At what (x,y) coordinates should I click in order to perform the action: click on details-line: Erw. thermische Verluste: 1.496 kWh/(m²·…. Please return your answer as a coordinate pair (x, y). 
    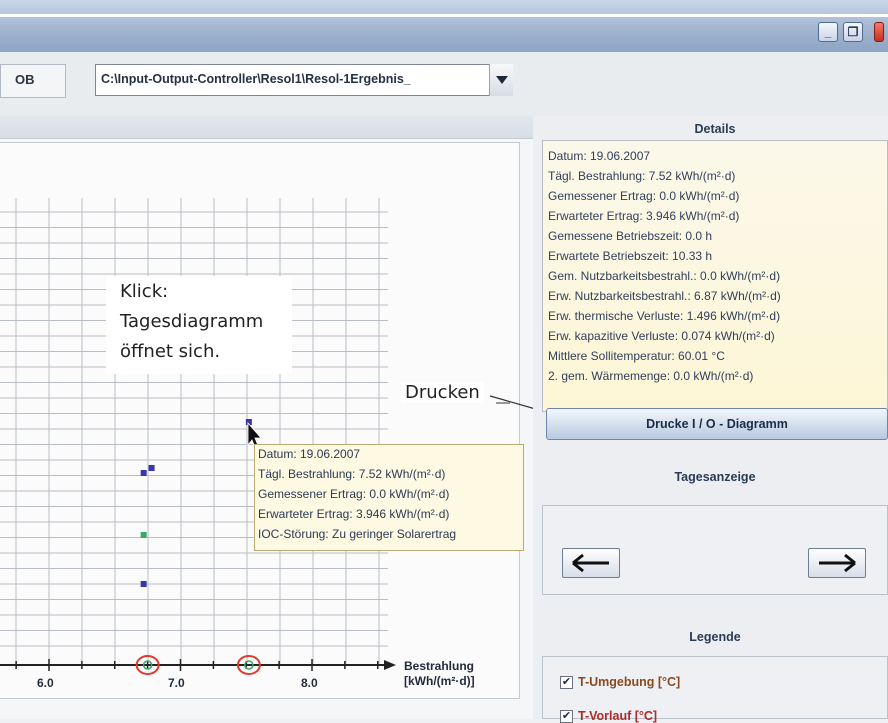
    Looking at the image, I should click on (664, 316).